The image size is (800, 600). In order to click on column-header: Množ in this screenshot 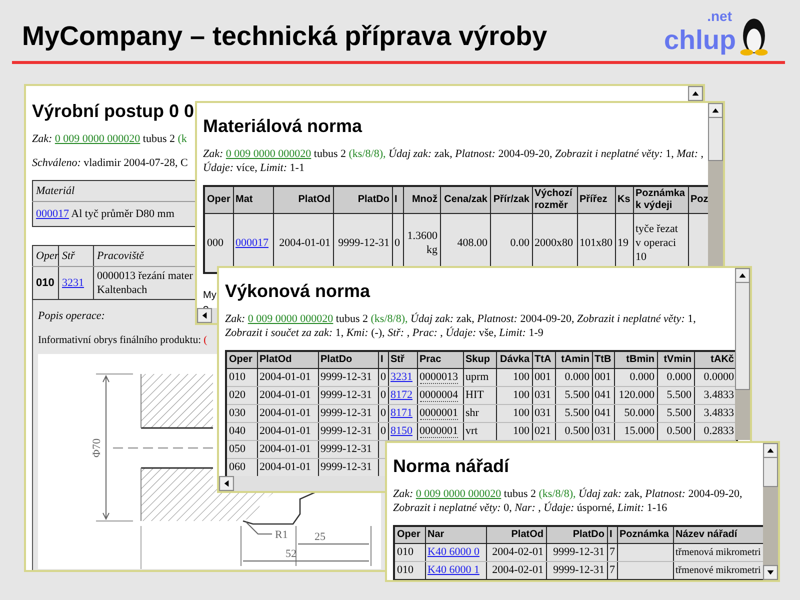, I will do `click(421, 200)`.